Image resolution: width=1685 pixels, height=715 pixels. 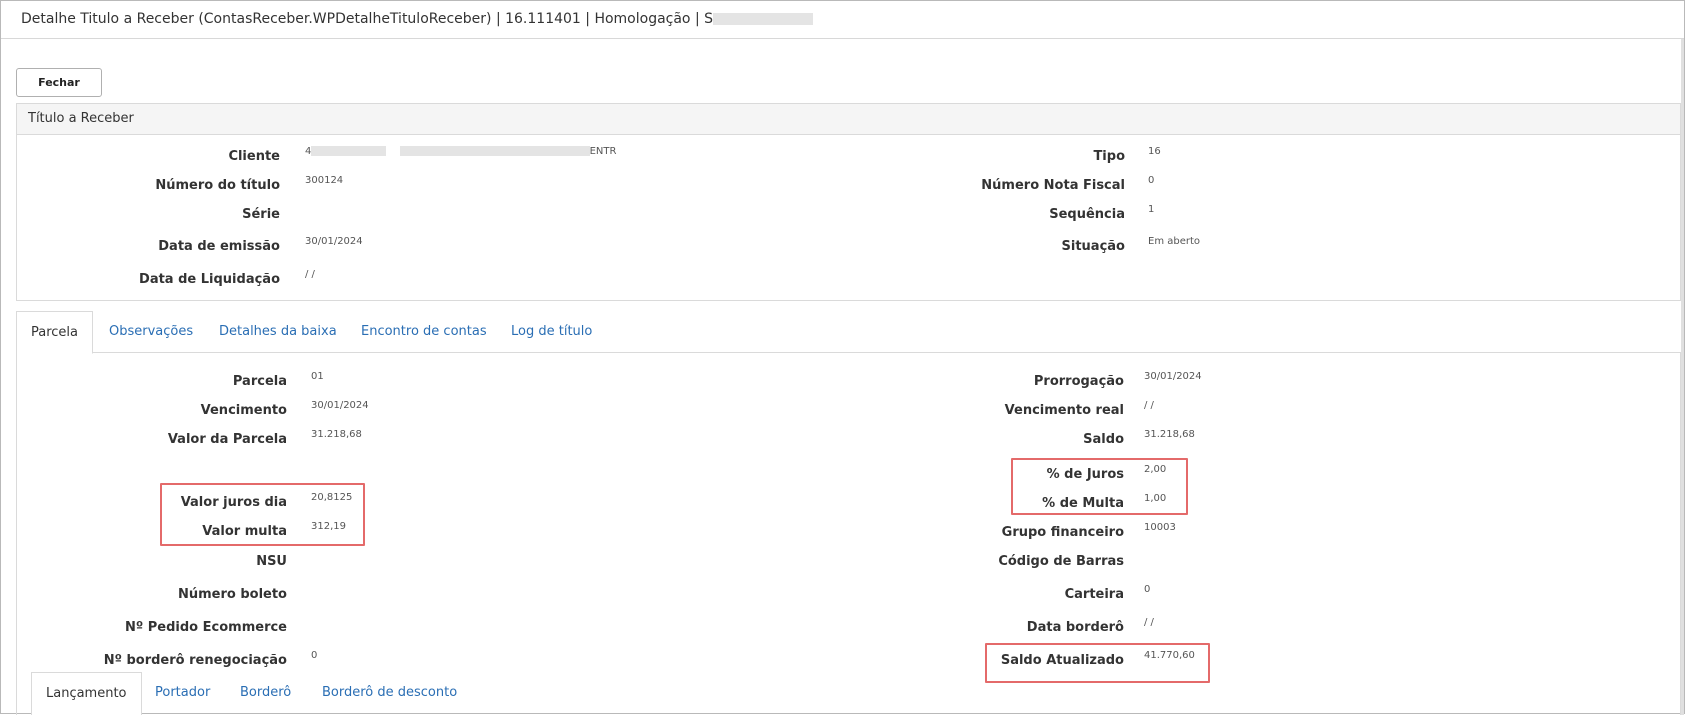 I want to click on pedido-ecommerce-label: Nº Pedido Ecommerce, so click(x=206, y=627).